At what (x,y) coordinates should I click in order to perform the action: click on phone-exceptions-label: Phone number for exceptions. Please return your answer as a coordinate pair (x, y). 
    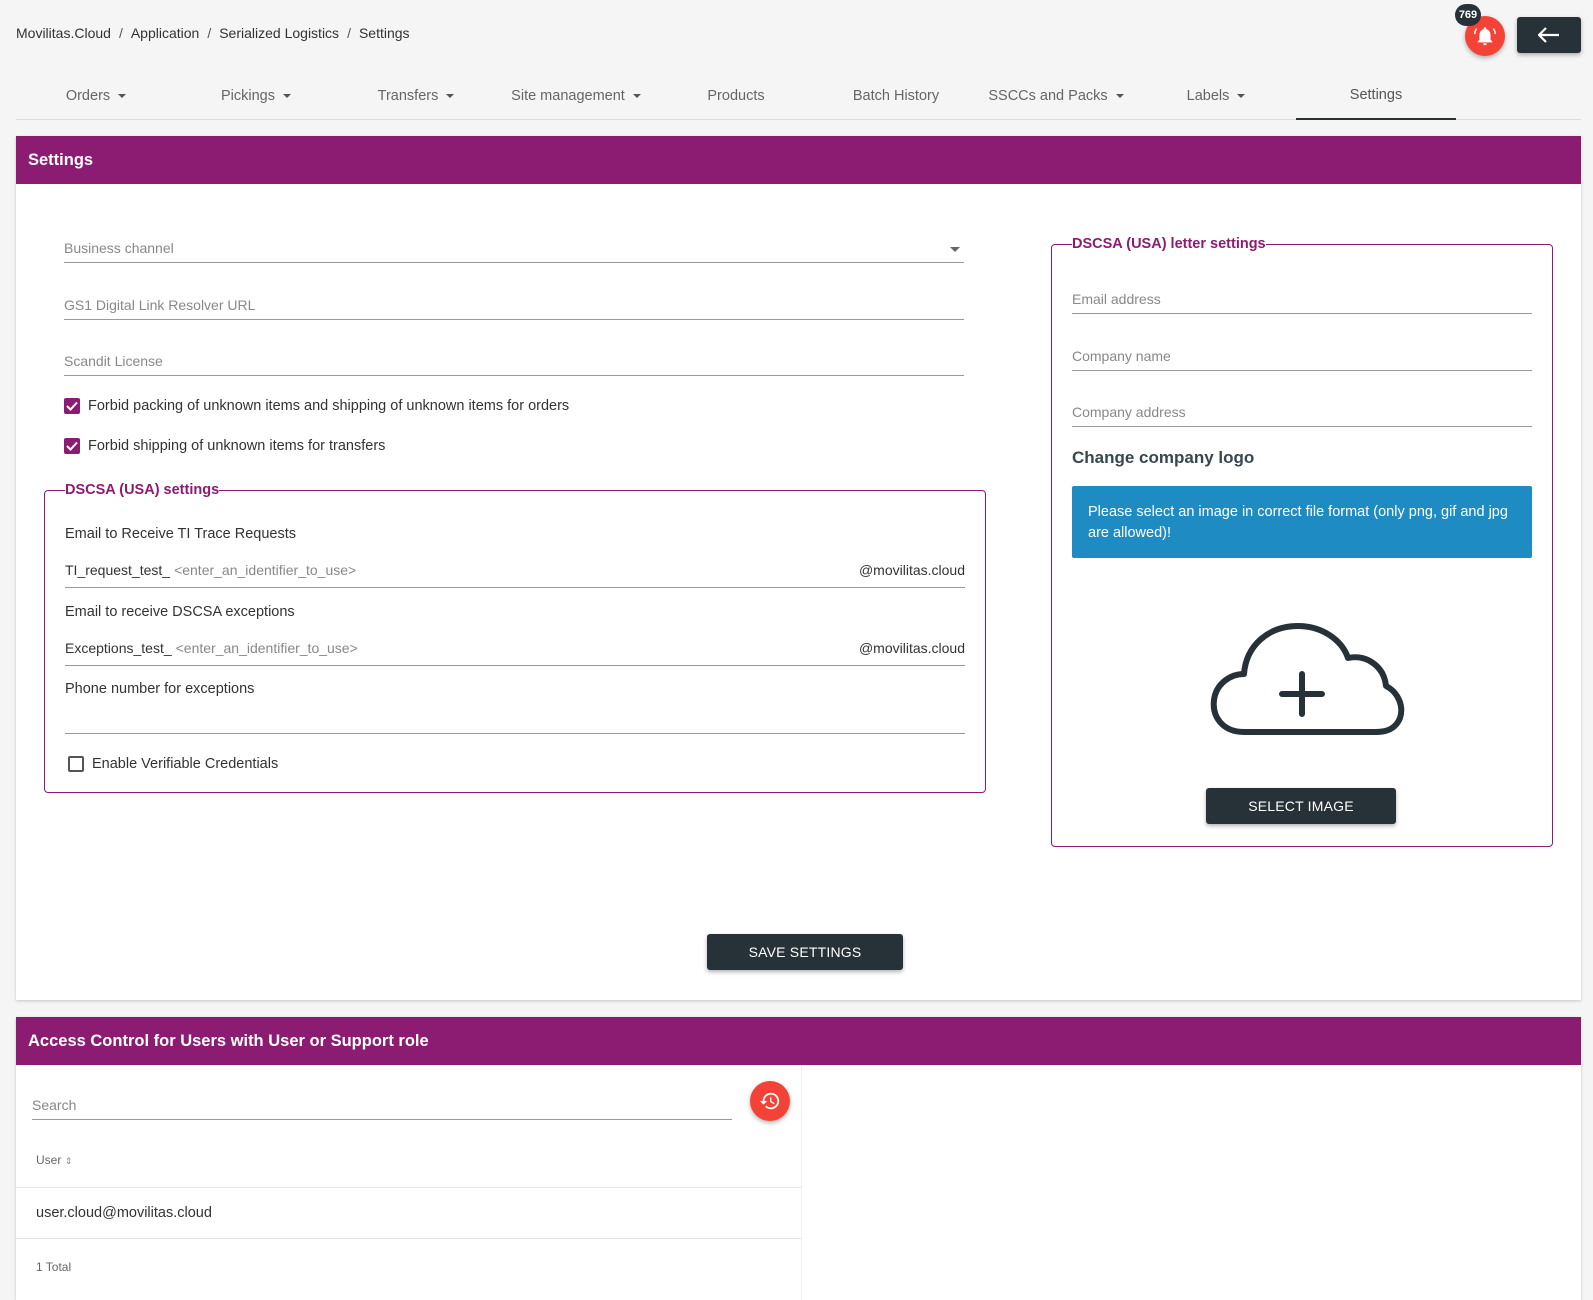
    Looking at the image, I should click on (160, 689).